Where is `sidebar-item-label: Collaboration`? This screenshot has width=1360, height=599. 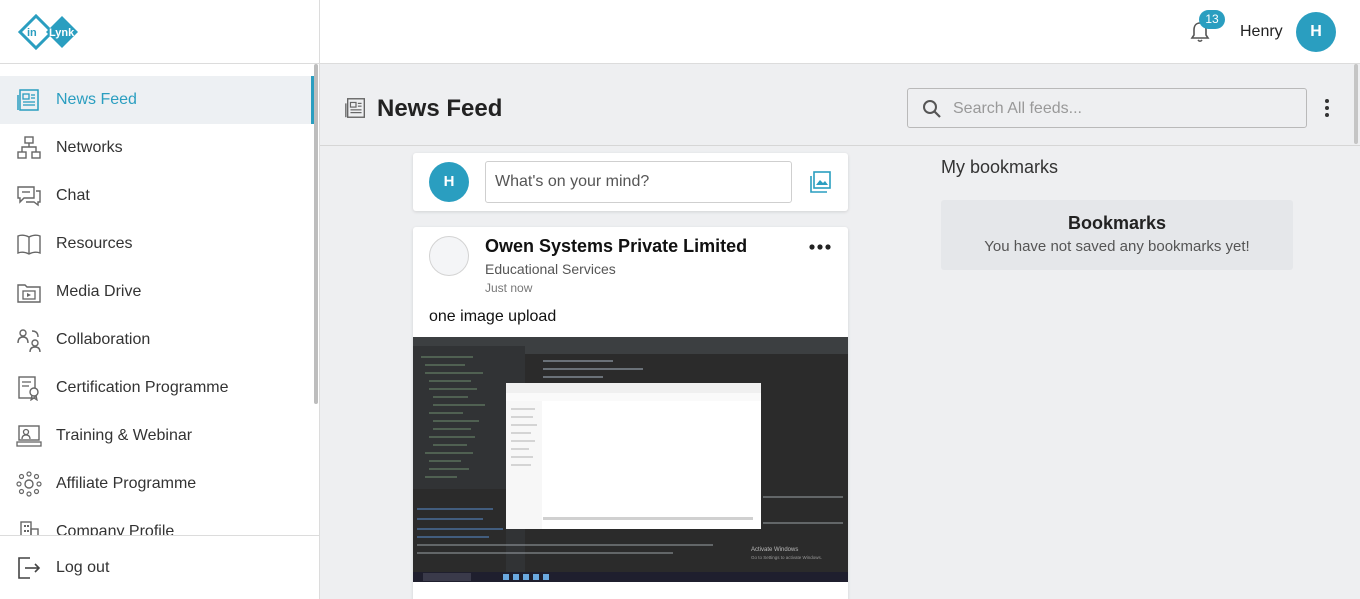 sidebar-item-label: Collaboration is located at coordinates (103, 339).